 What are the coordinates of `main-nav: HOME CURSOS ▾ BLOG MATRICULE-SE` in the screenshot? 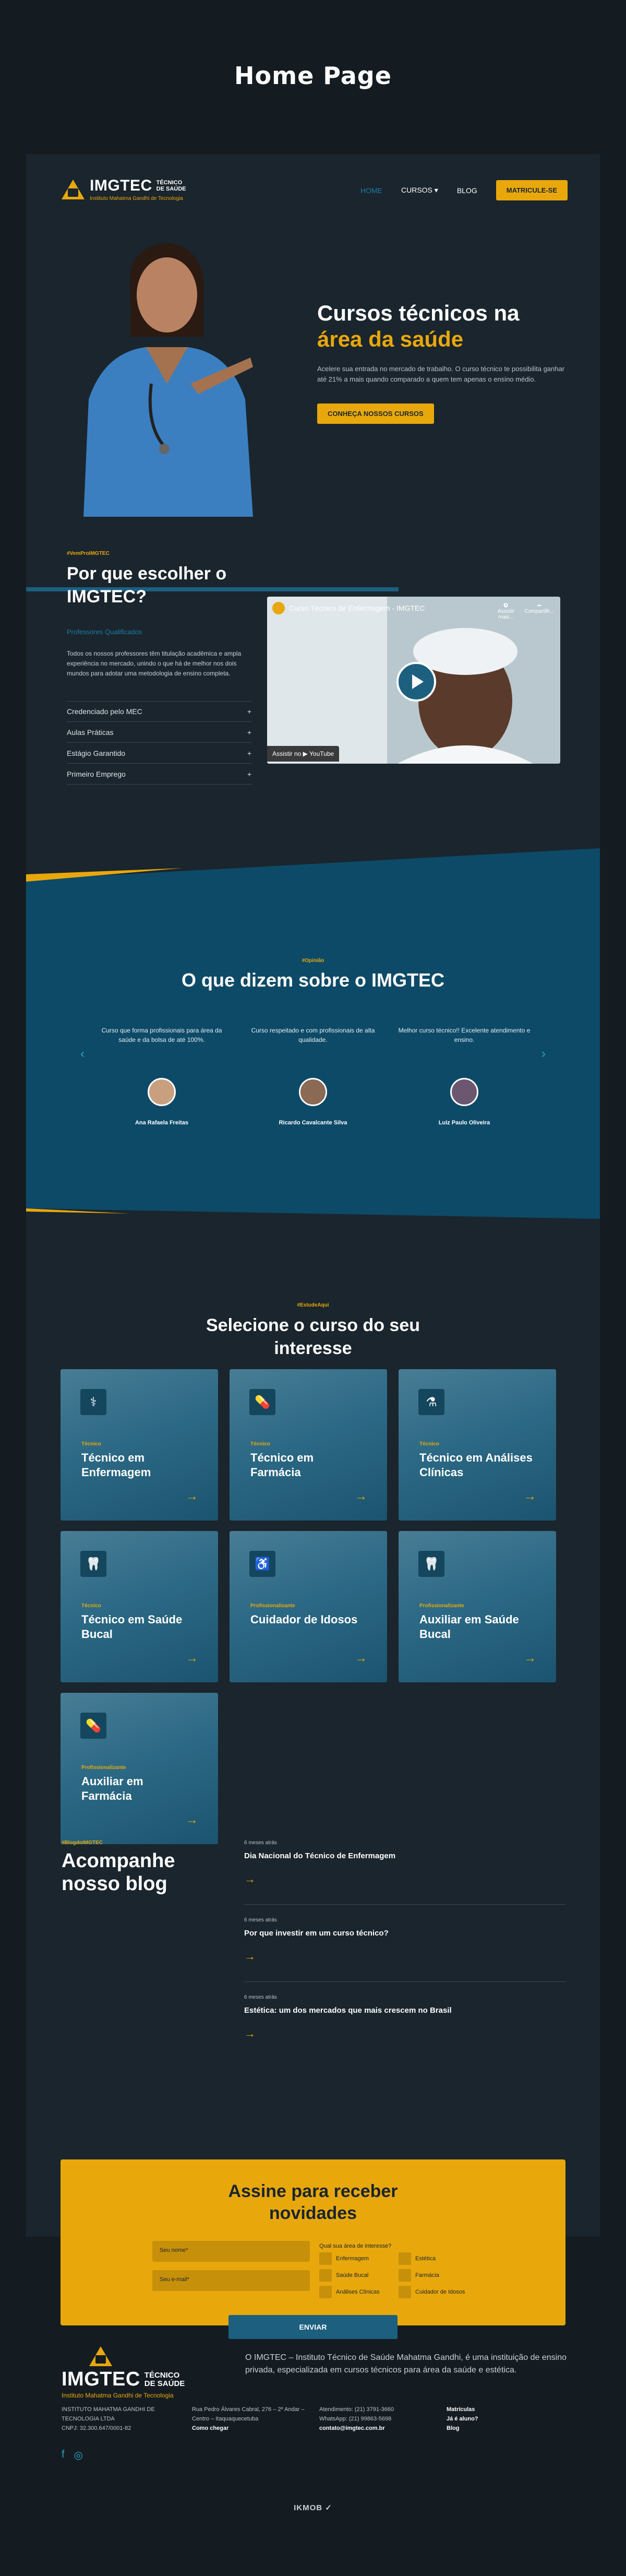 It's located at (464, 190).